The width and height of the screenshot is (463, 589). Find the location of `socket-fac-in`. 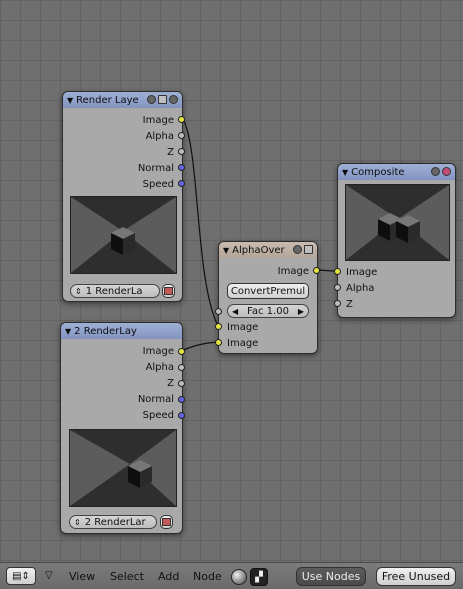

socket-fac-in is located at coordinates (218, 311).